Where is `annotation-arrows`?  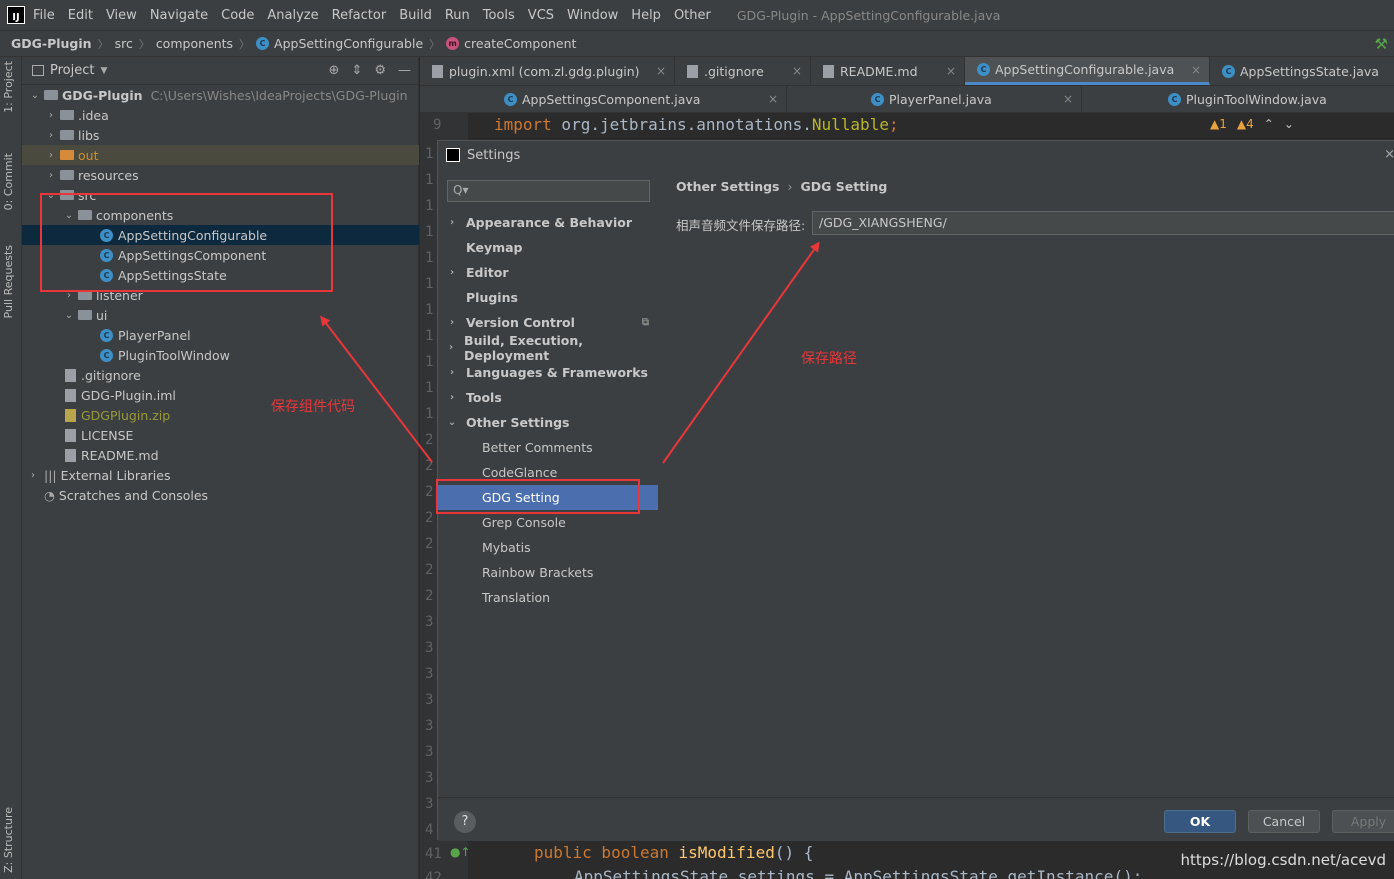 annotation-arrows is located at coordinates (570, 352).